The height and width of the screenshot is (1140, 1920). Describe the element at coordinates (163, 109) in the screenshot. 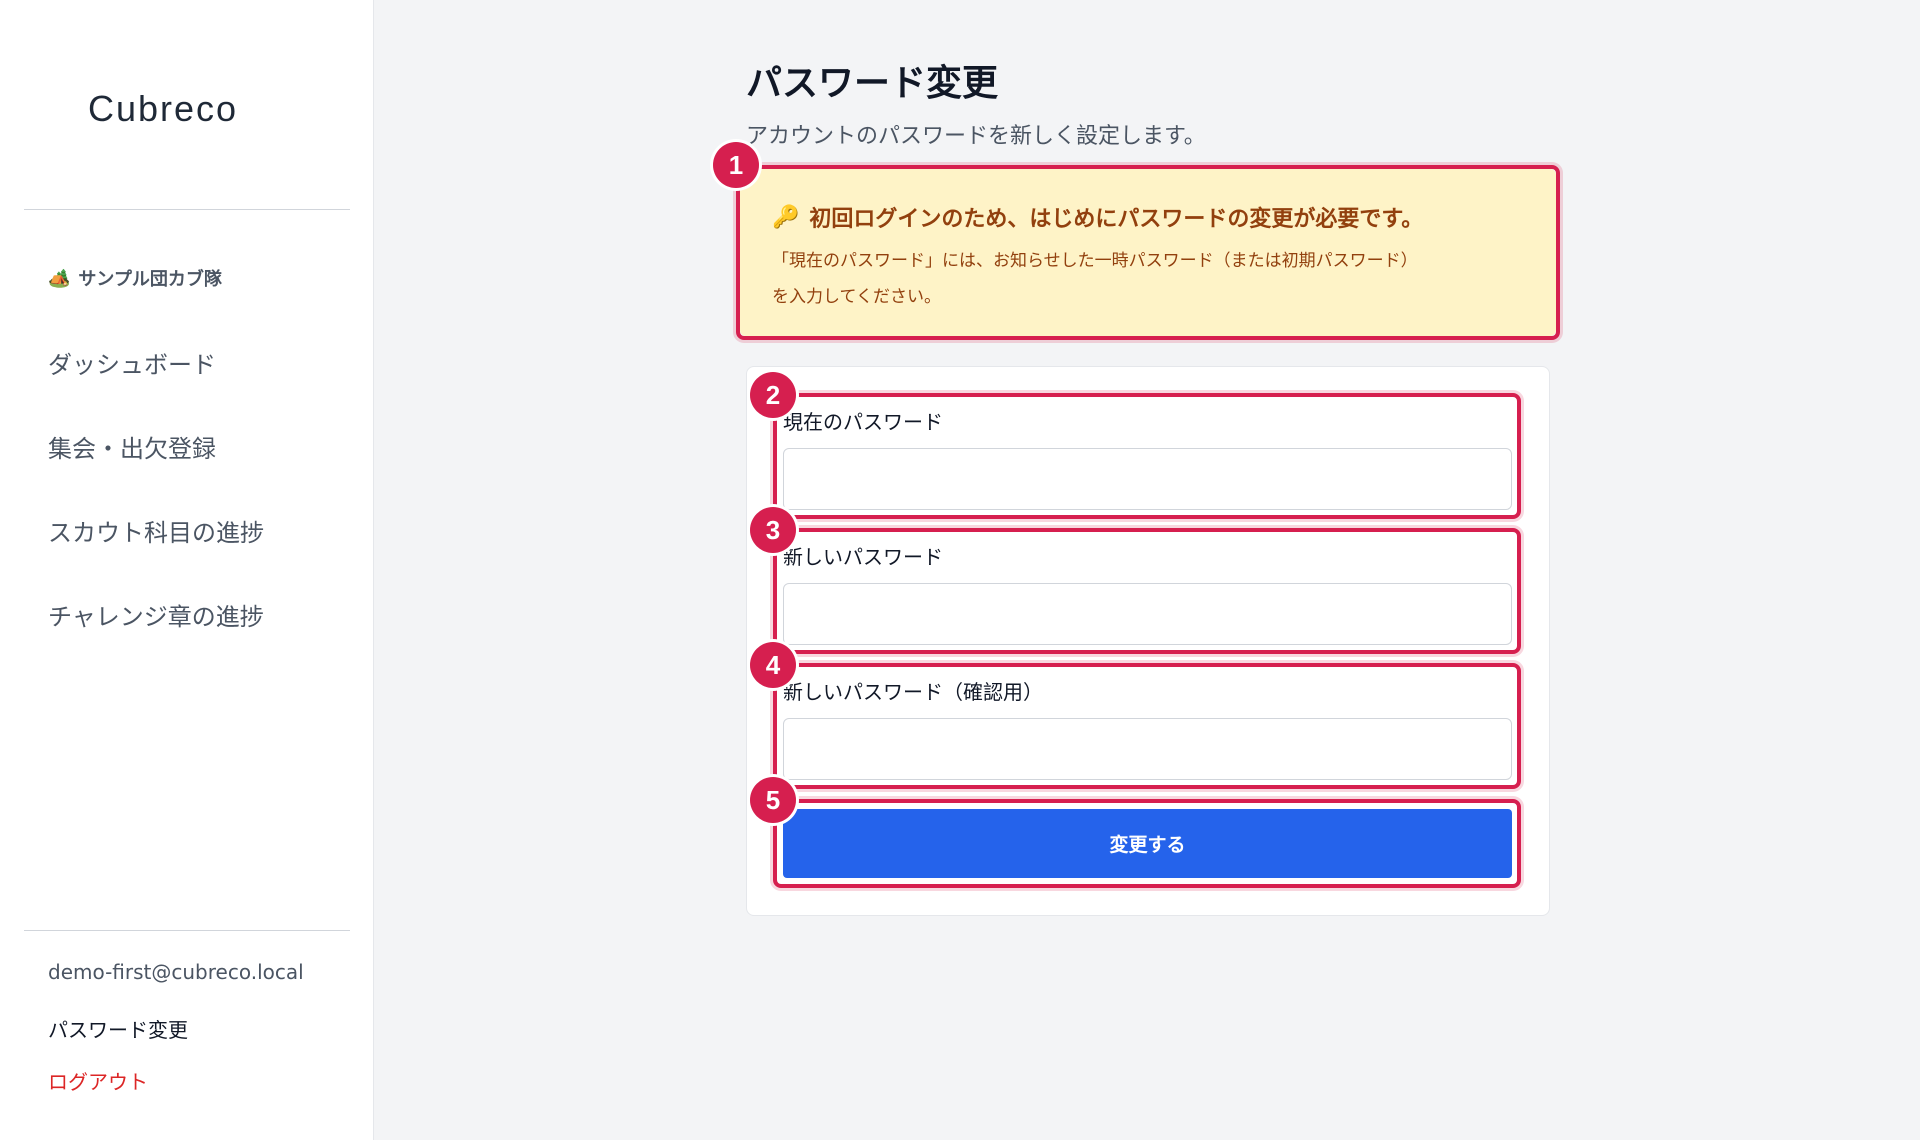

I see `app-logo: Cubreco` at that location.